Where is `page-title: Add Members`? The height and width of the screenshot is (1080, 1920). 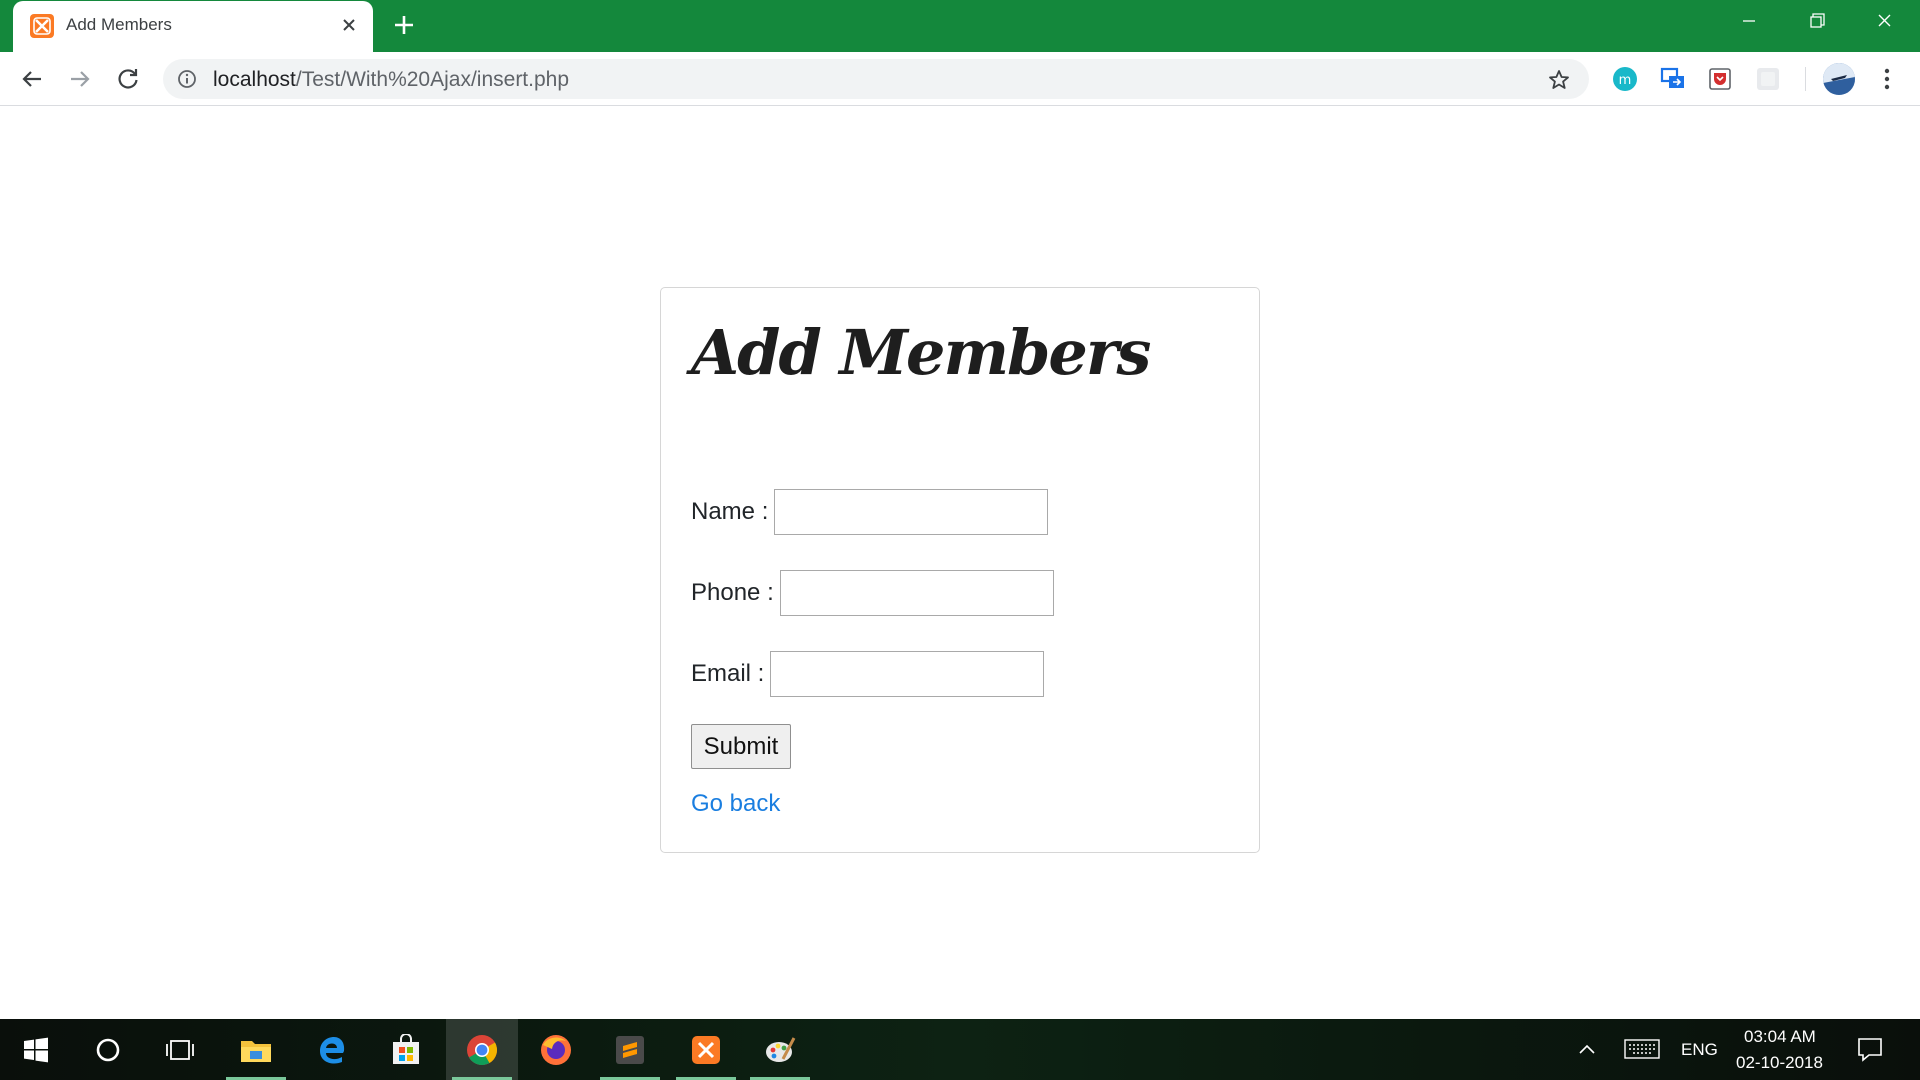 page-title: Add Members is located at coordinates (921, 352).